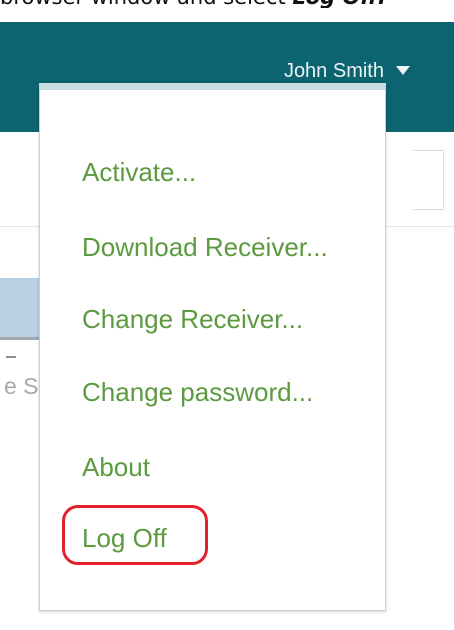  What do you see at coordinates (11, 357) in the screenshot?
I see `background-dash` at bounding box center [11, 357].